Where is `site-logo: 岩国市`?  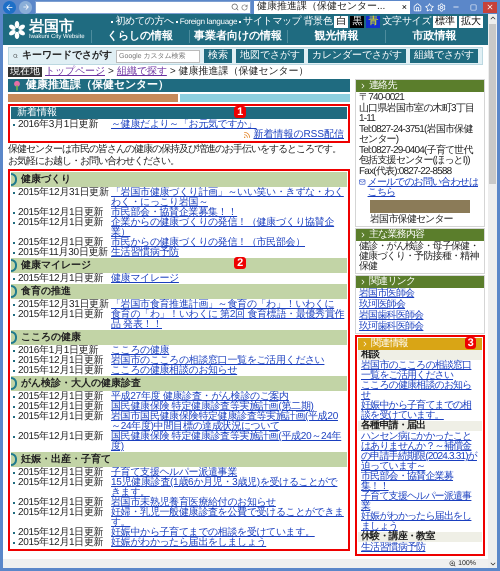 site-logo: 岩国市 is located at coordinates (57, 26).